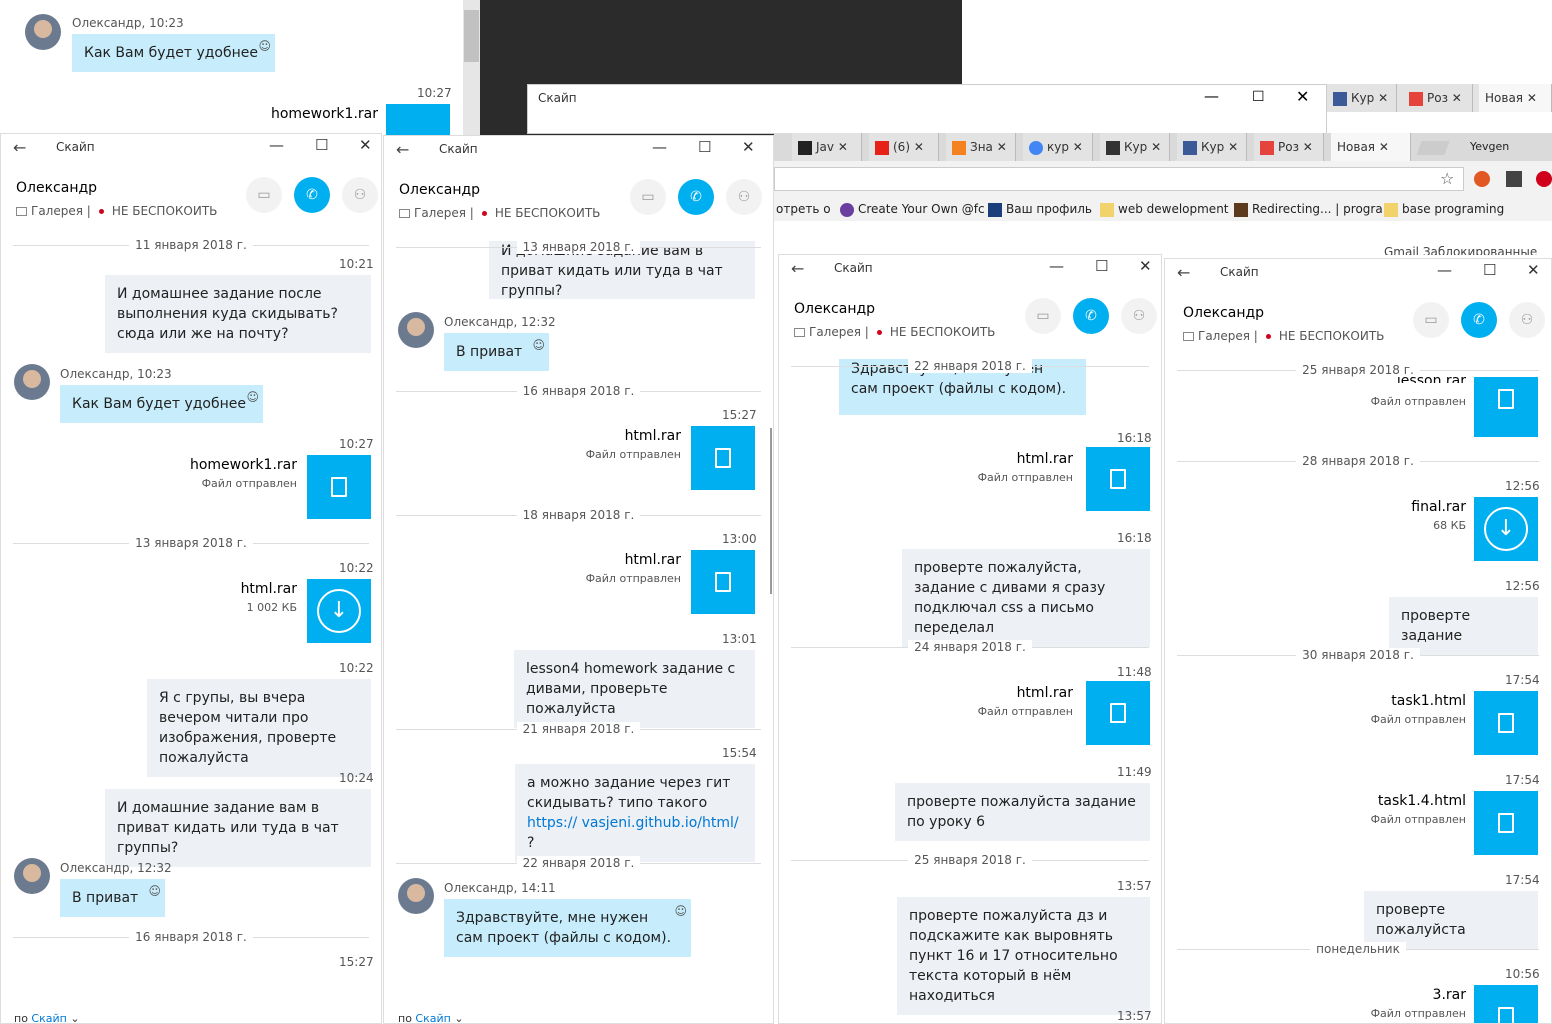 The height and width of the screenshot is (1024, 1552). Describe the element at coordinates (471, 67) in the screenshot. I see `scrollbar-bg` at that location.